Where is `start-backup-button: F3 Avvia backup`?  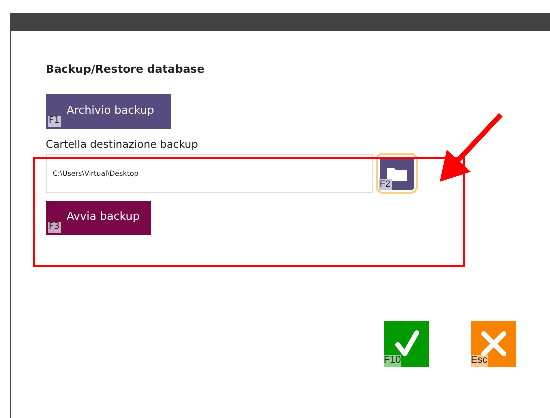
start-backup-button: F3 Avvia backup is located at coordinates (98, 218).